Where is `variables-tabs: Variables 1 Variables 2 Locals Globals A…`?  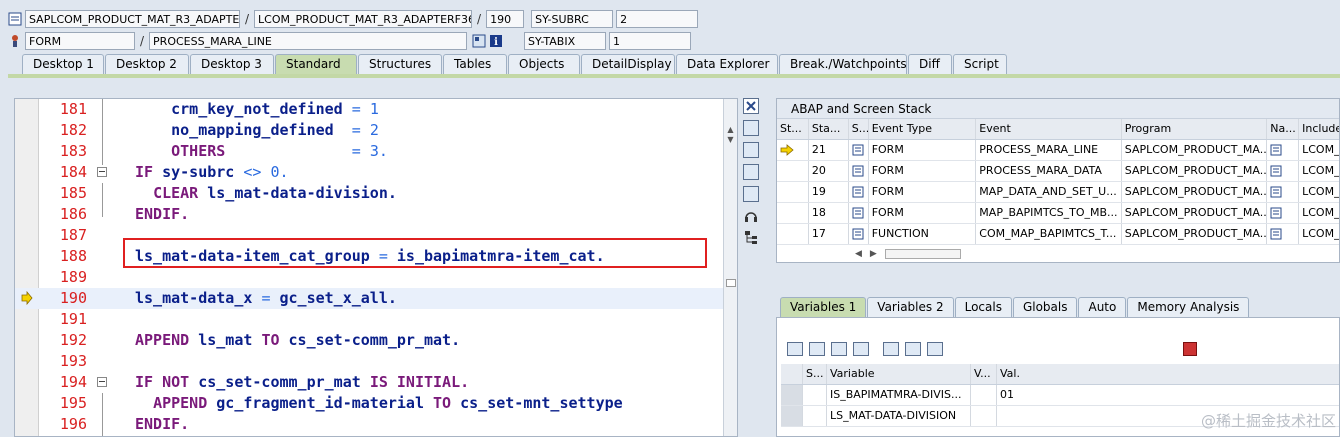
variables-tabs: Variables 1 Variables 2 Locals Globals A… is located at coordinates (1015, 307).